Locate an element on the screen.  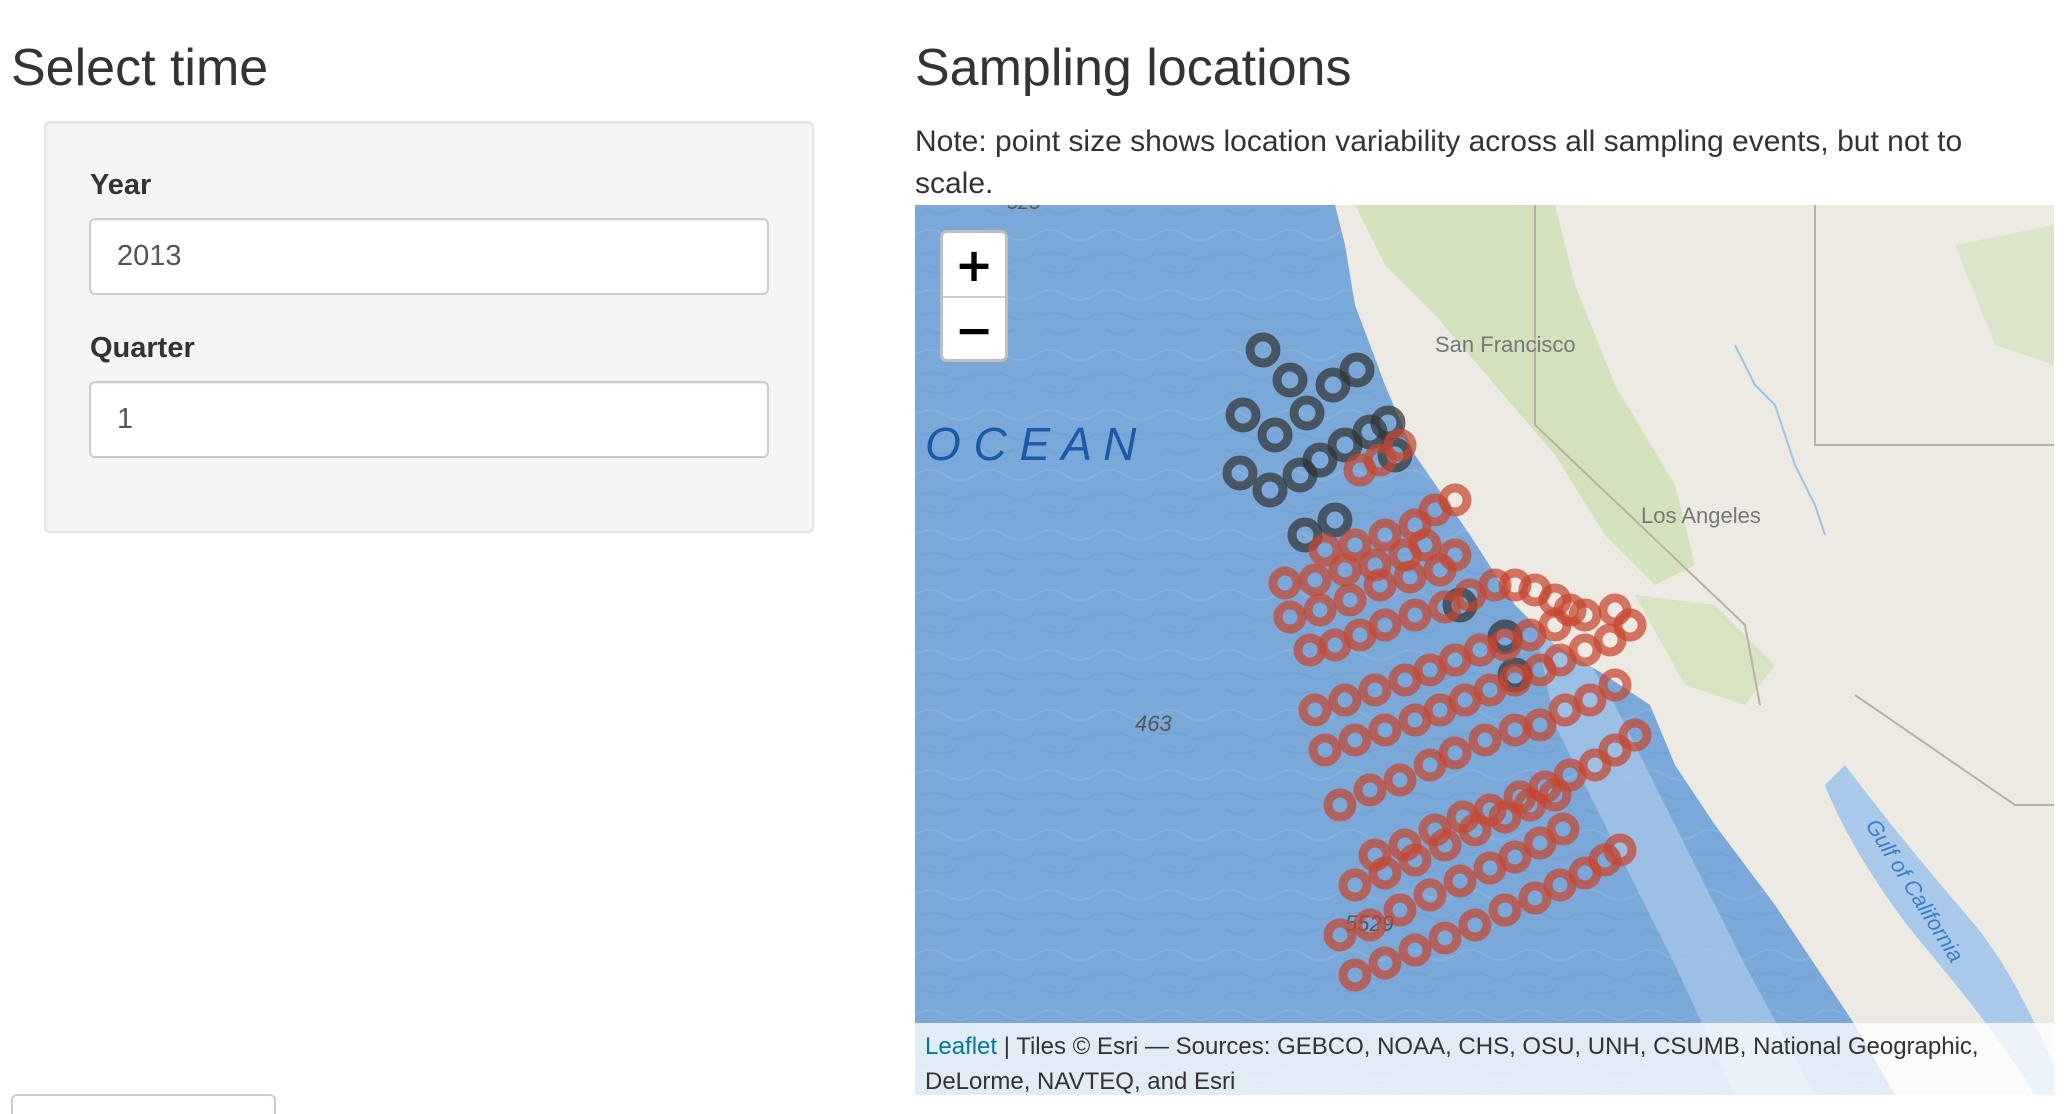
zoom-control: + − is located at coordinates (974, 296).